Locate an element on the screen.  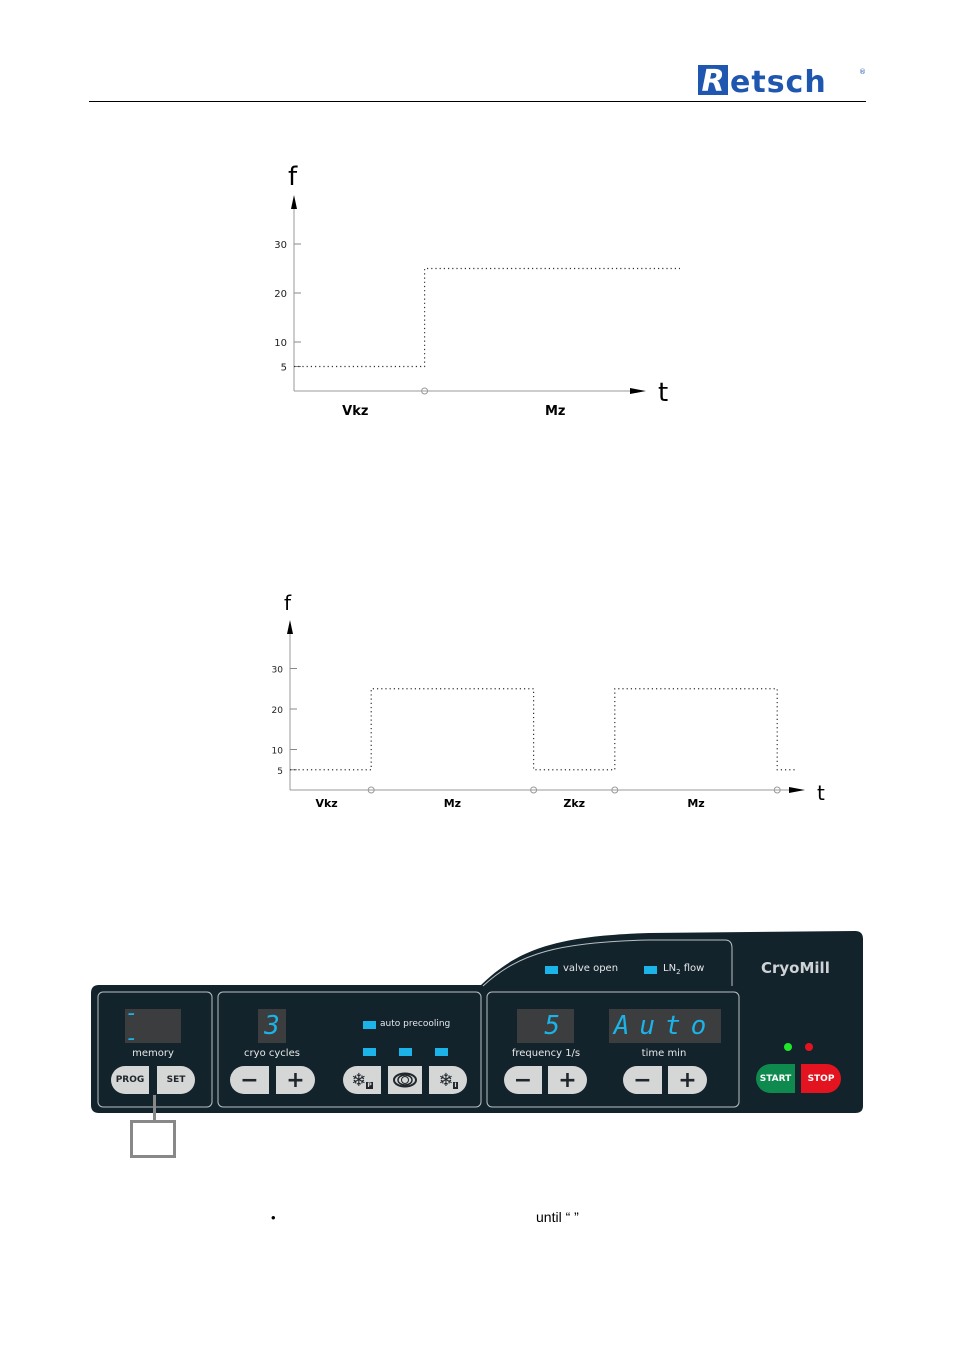
rings-icon is located at coordinates (405, 1080).